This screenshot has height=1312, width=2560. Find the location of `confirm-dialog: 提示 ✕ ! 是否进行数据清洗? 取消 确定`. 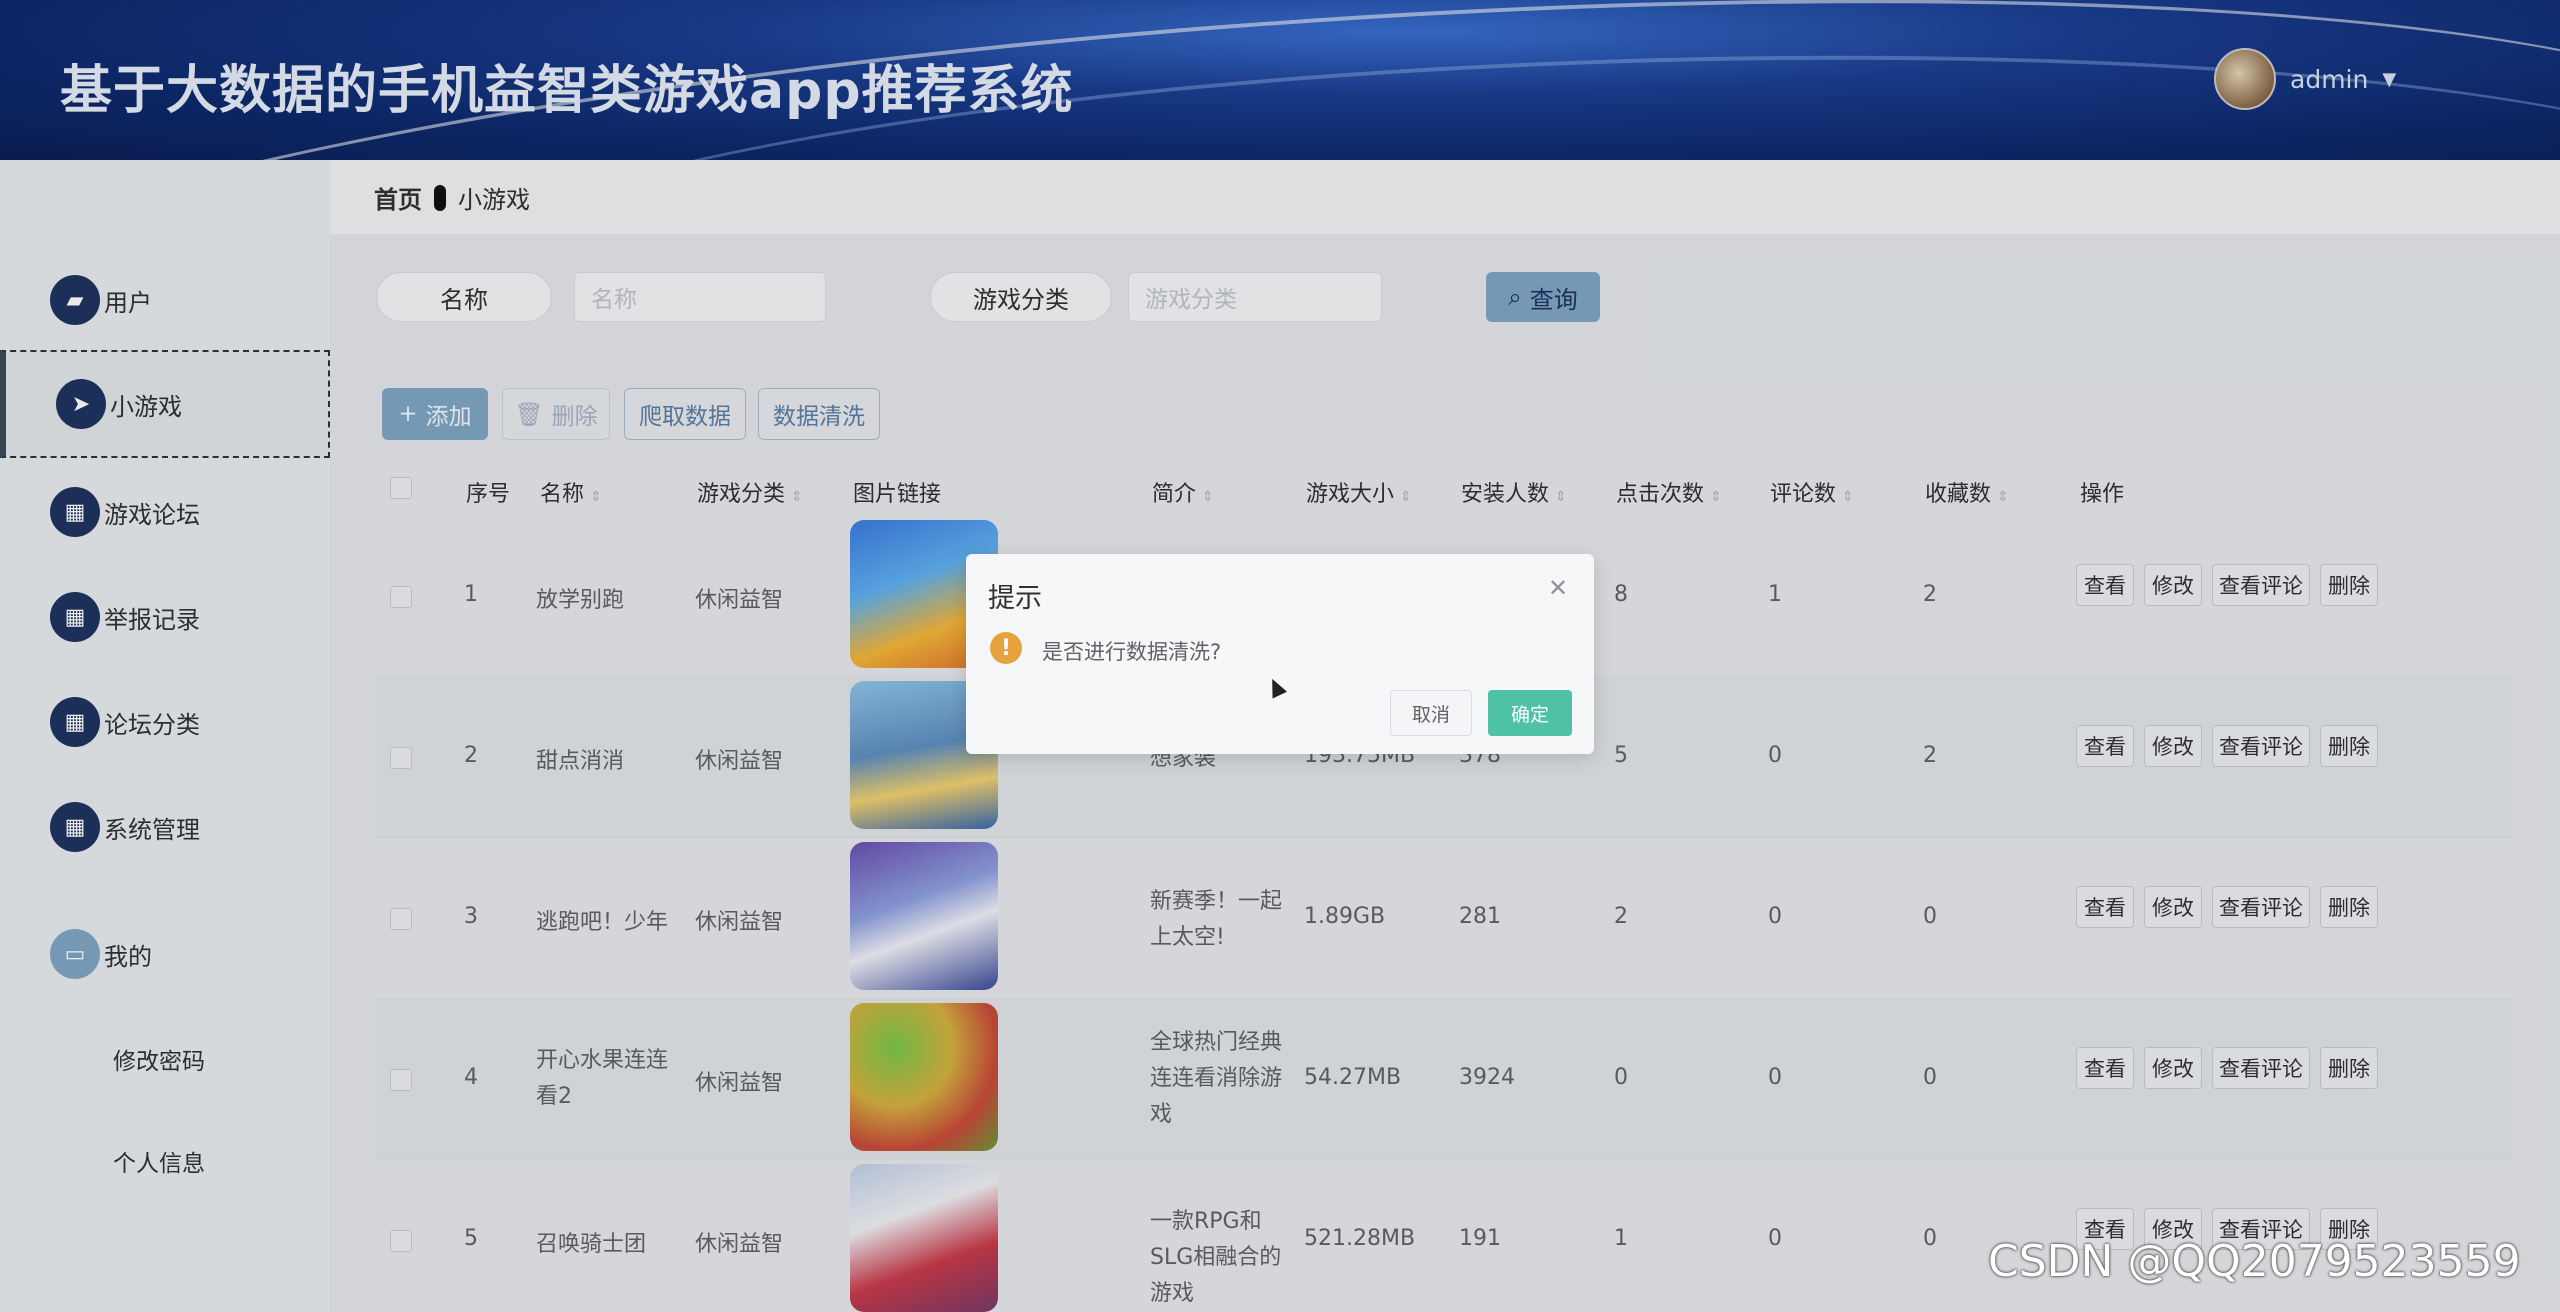

confirm-dialog: 提示 ✕ ! 是否进行数据清洗? 取消 确定 is located at coordinates (1280, 654).